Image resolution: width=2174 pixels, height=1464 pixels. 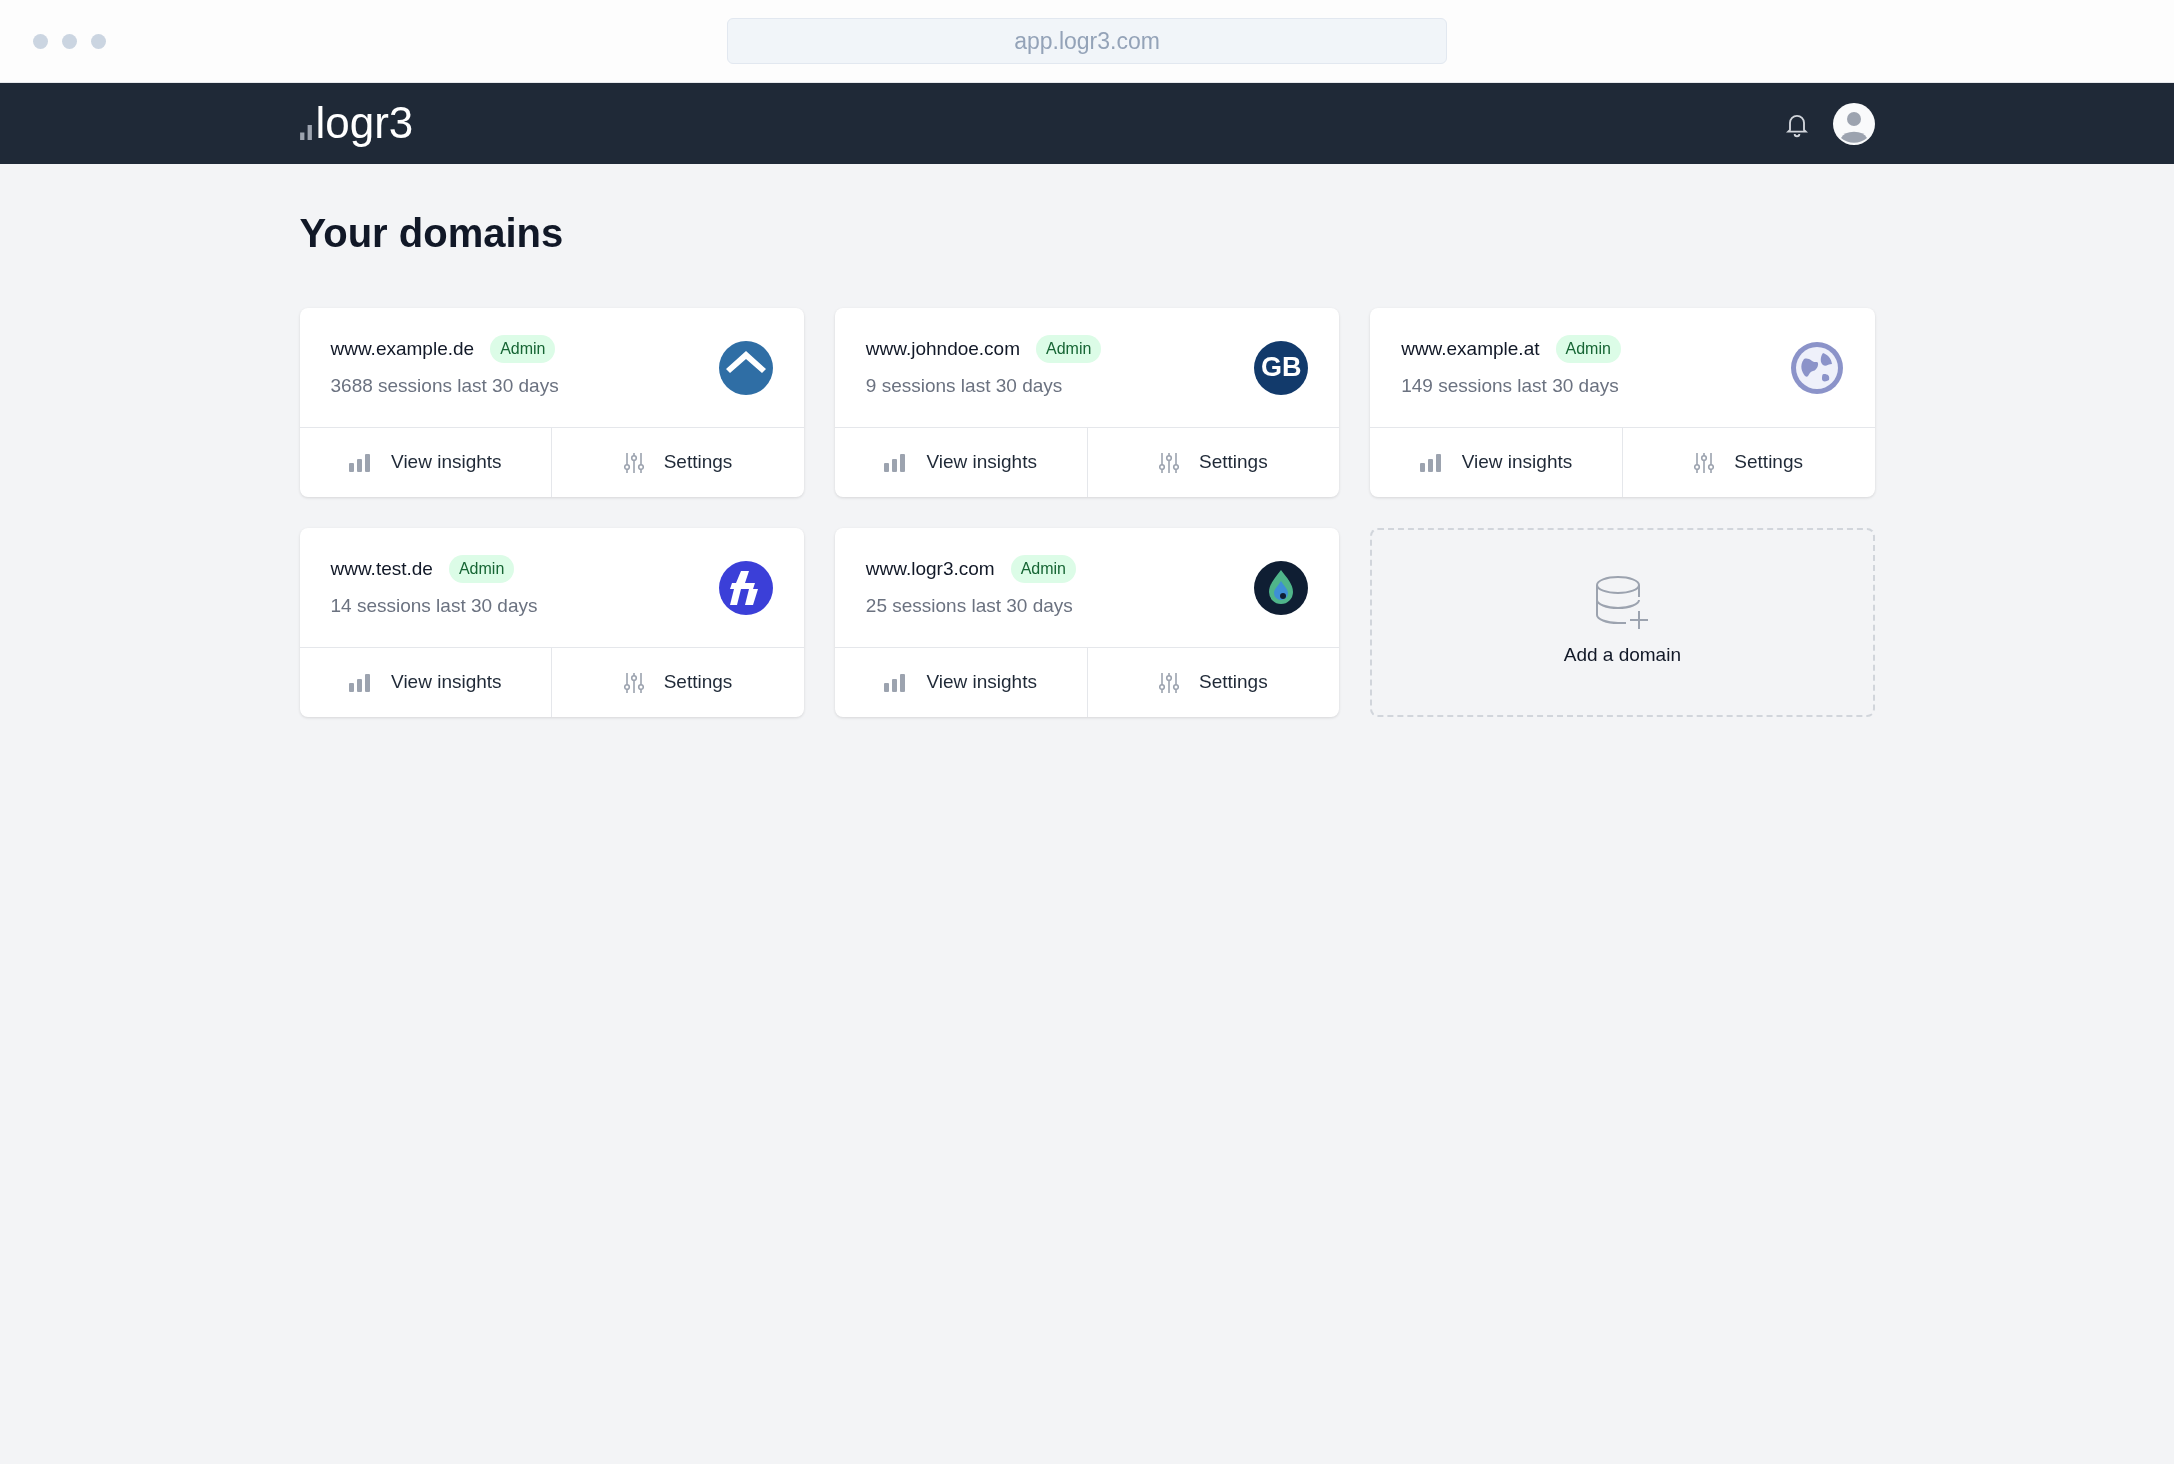 What do you see at coordinates (381, 569) in the screenshot?
I see `domain-name: www.test.de` at bounding box center [381, 569].